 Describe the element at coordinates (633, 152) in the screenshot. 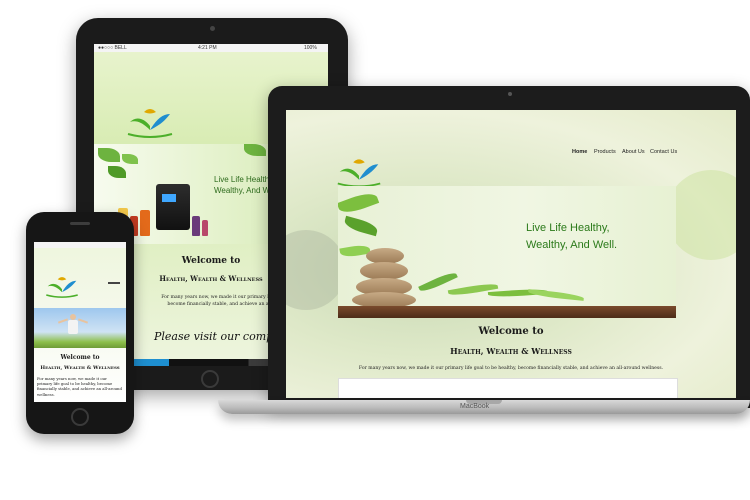

I see `nav-about-us: About Us` at that location.